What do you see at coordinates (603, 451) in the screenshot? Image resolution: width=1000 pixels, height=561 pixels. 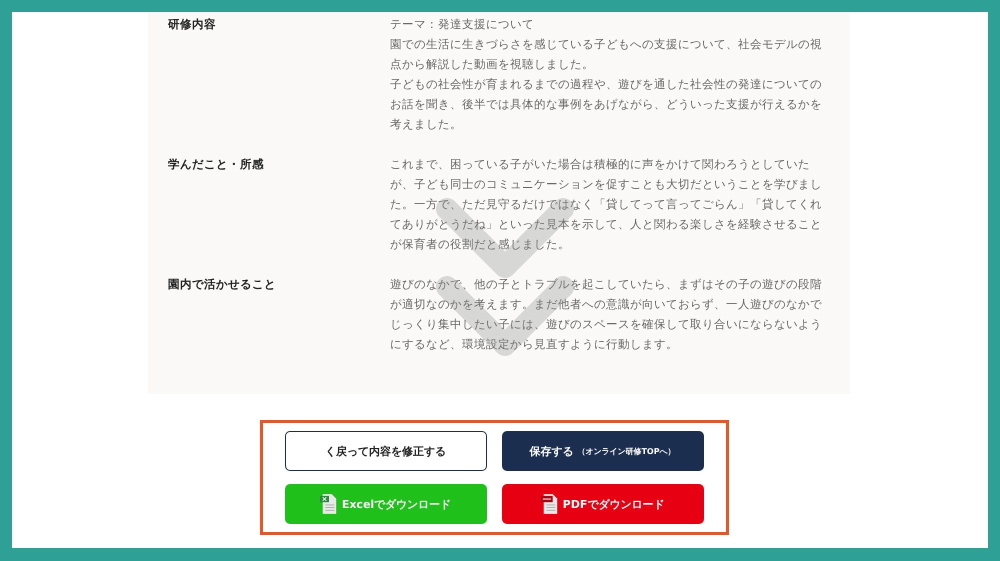 I see `save-button: 保存する （オンライン研修TOPへ）` at bounding box center [603, 451].